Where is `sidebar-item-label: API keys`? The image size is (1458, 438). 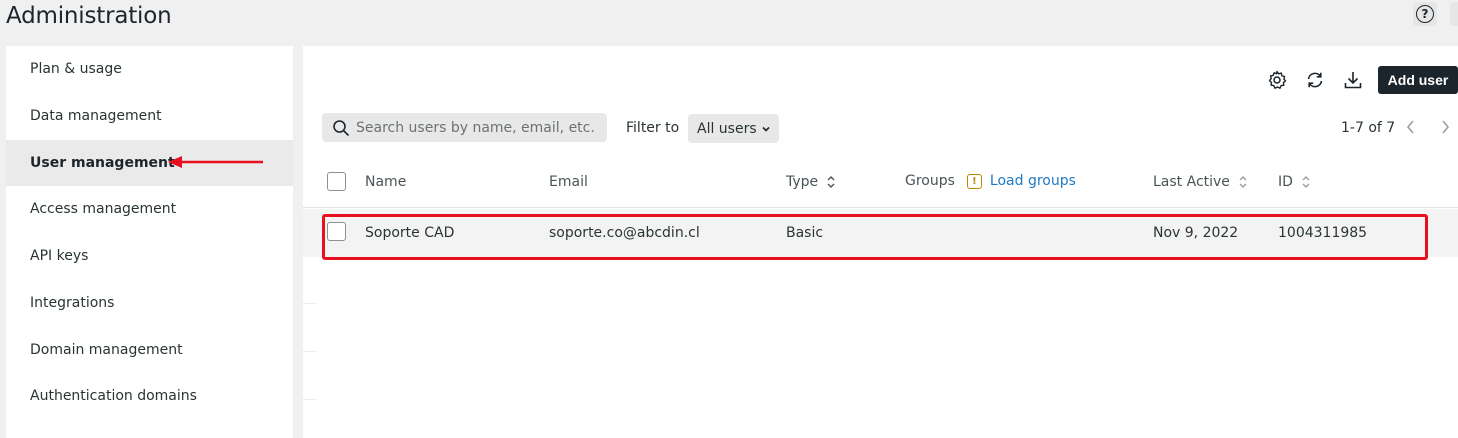 sidebar-item-label: API keys is located at coordinates (59, 256).